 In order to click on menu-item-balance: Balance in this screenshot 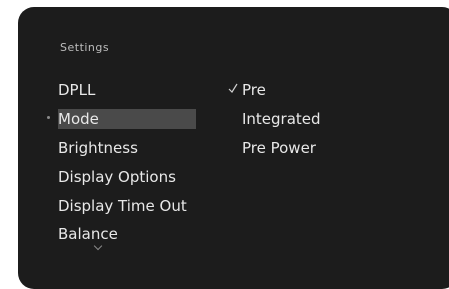, I will do `click(127, 234)`.